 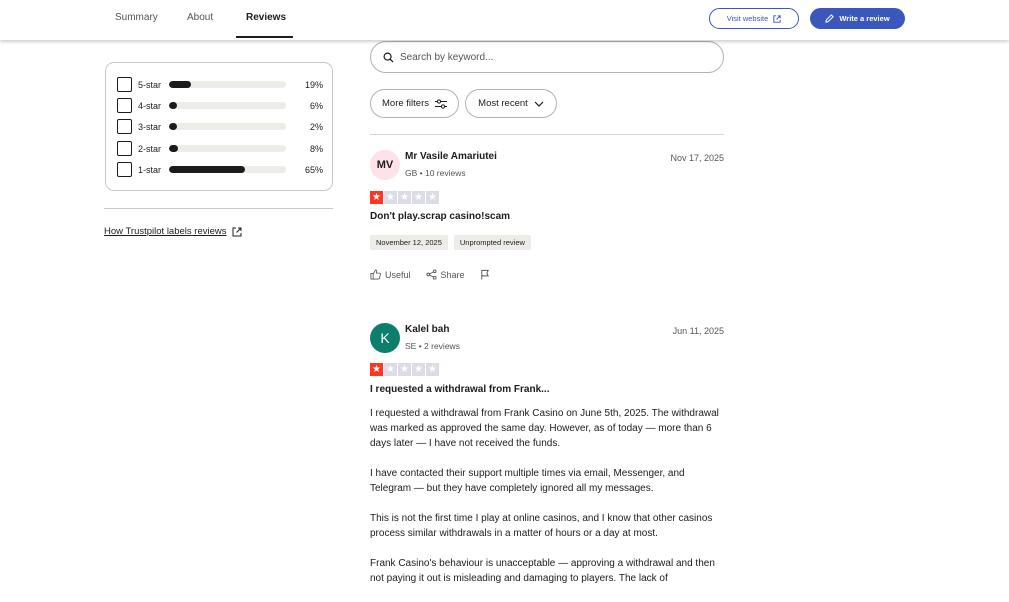 I want to click on sort-dropdown: Most recent, so click(x=511, y=103).